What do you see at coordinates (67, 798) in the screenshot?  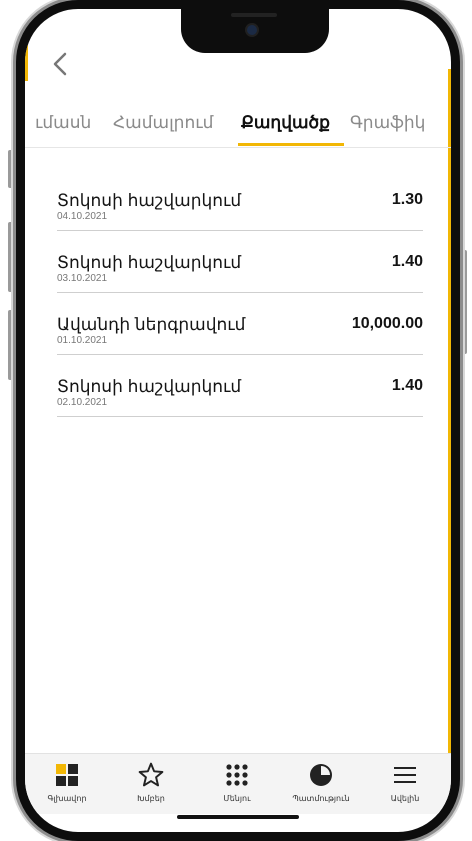 I see `nav-label-home: Գլխավոր` at bounding box center [67, 798].